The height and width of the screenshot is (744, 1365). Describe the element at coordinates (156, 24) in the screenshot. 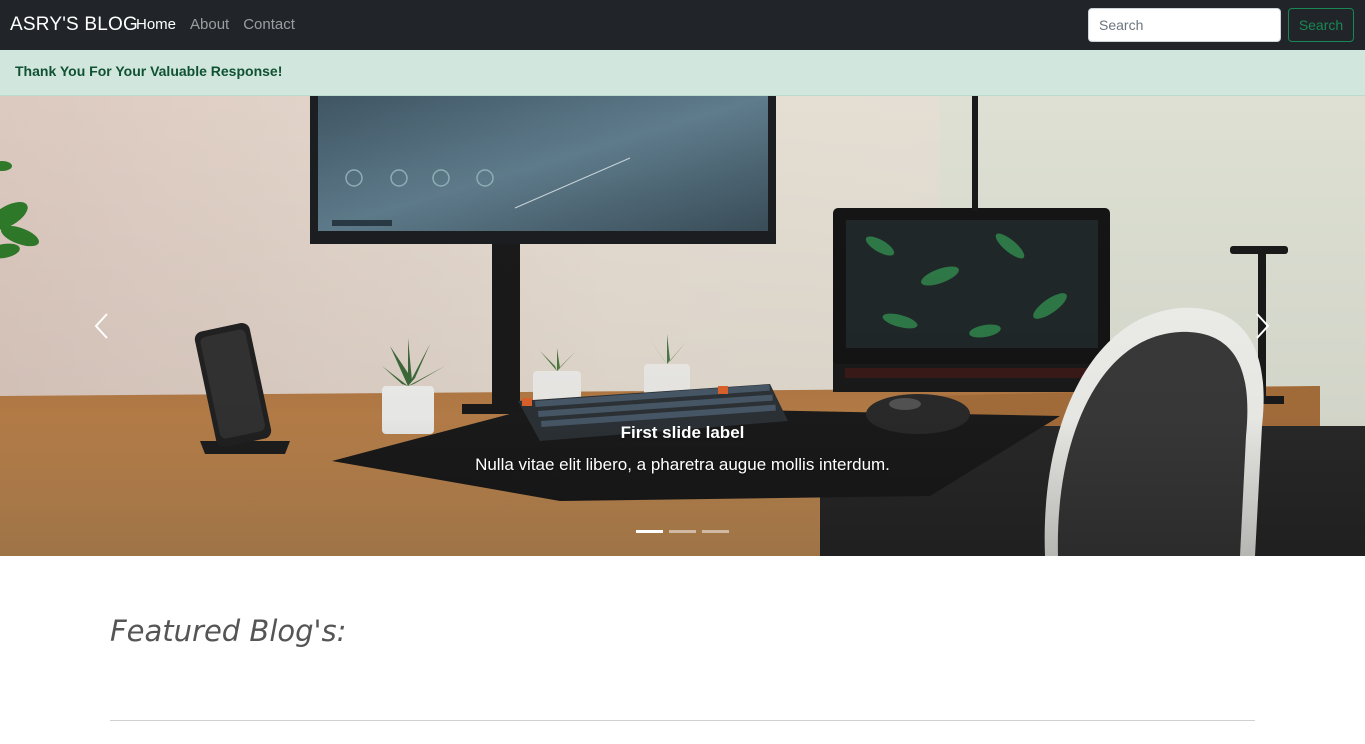

I see `nav-home-link: Home` at that location.